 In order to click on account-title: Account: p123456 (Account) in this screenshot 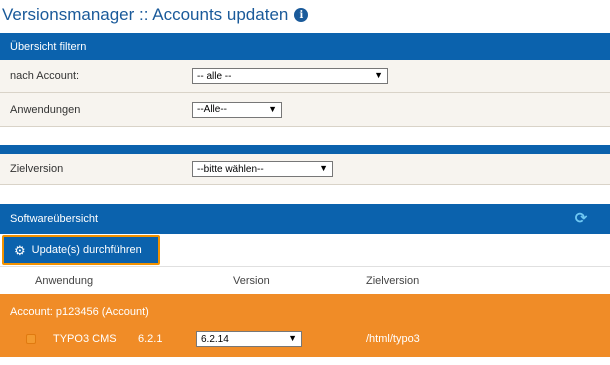, I will do `click(79, 312)`.